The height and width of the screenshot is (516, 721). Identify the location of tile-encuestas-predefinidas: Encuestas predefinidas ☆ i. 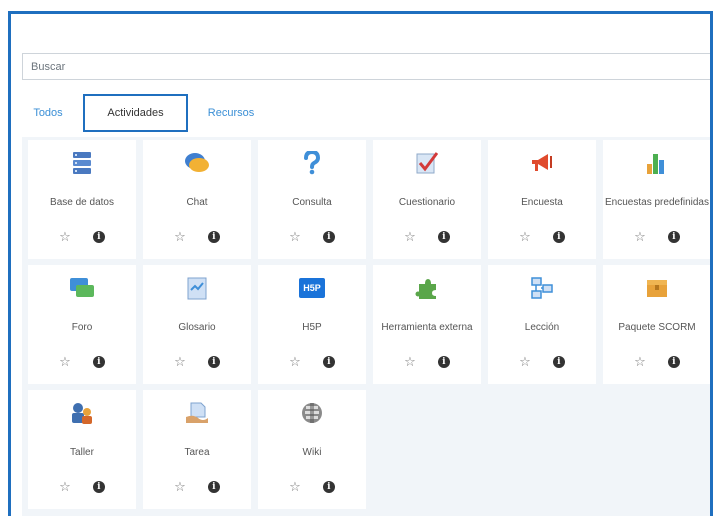
(656, 199).